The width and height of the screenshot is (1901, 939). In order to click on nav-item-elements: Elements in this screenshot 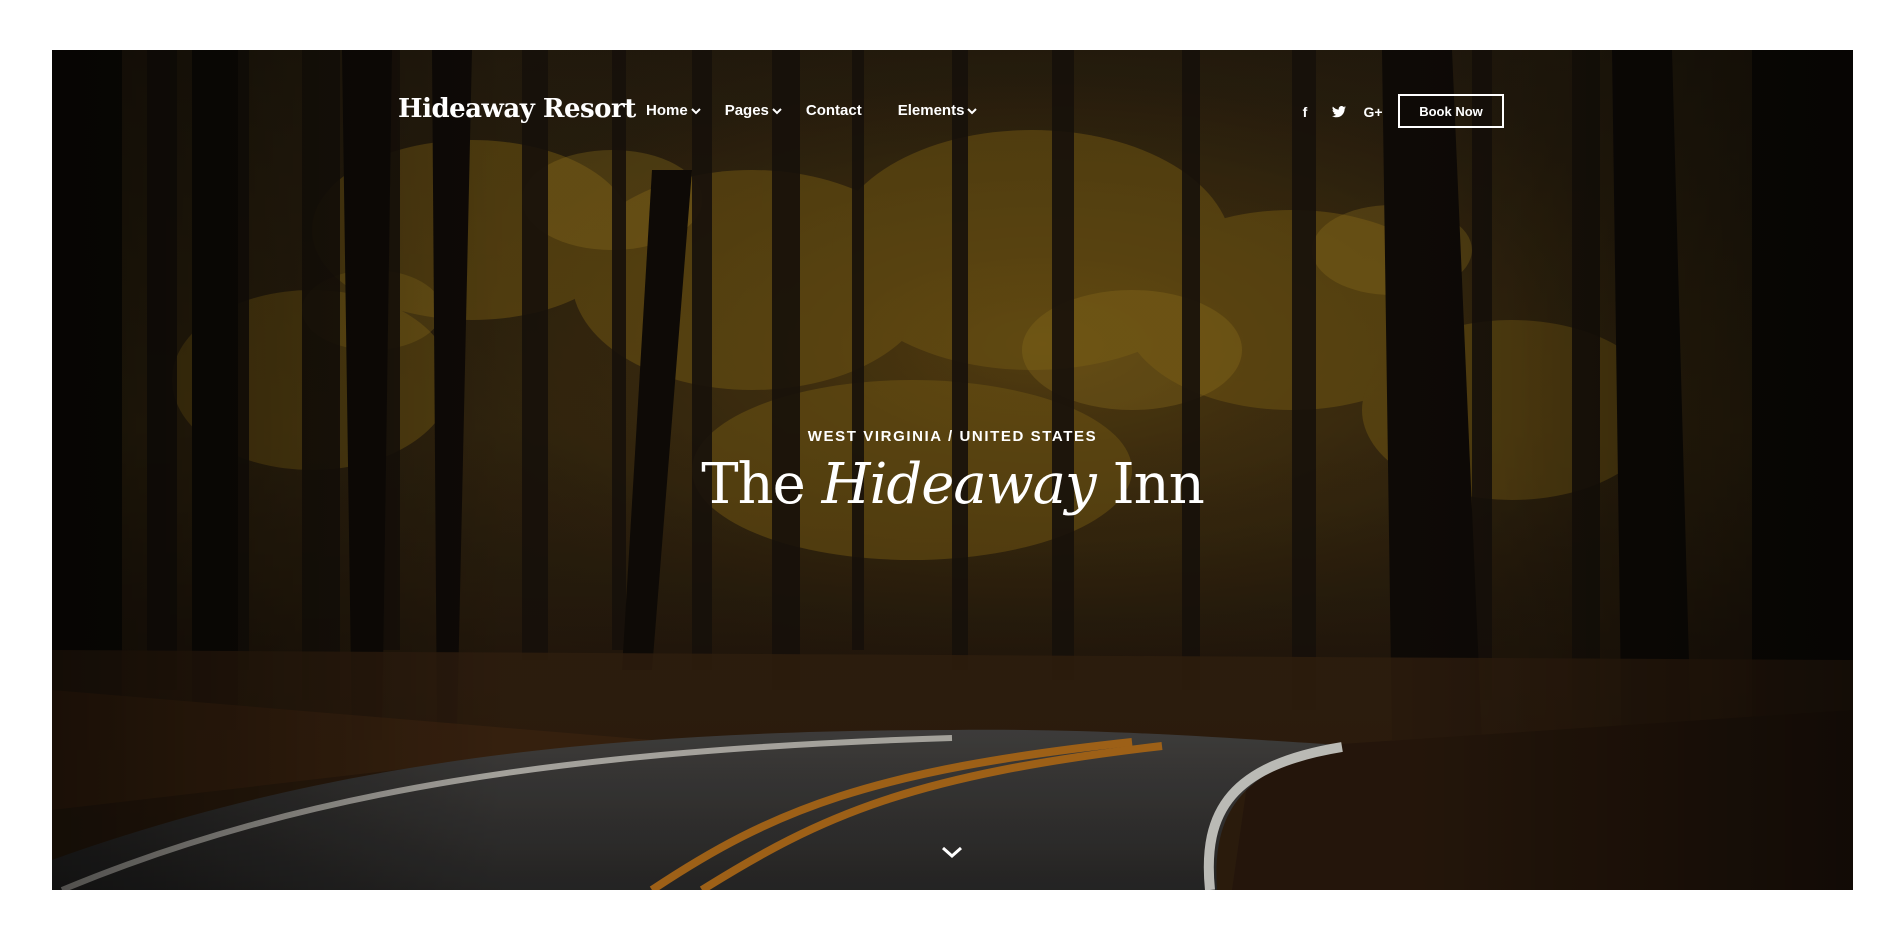, I will do `click(938, 110)`.